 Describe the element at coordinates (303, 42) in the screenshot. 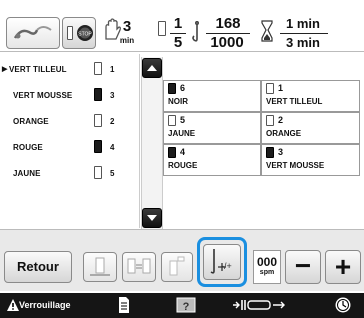

I see `time-bottom: 3 min` at that location.